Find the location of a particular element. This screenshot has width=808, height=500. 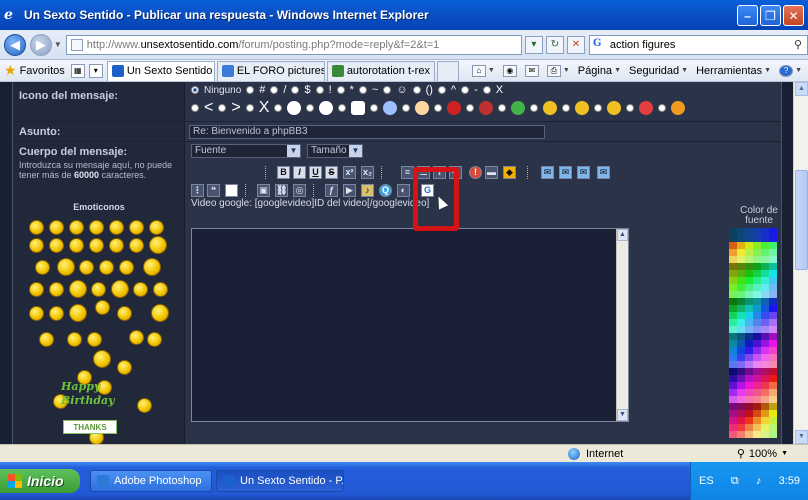

favorites-button: ★ Favoritos is located at coordinates (35, 70).